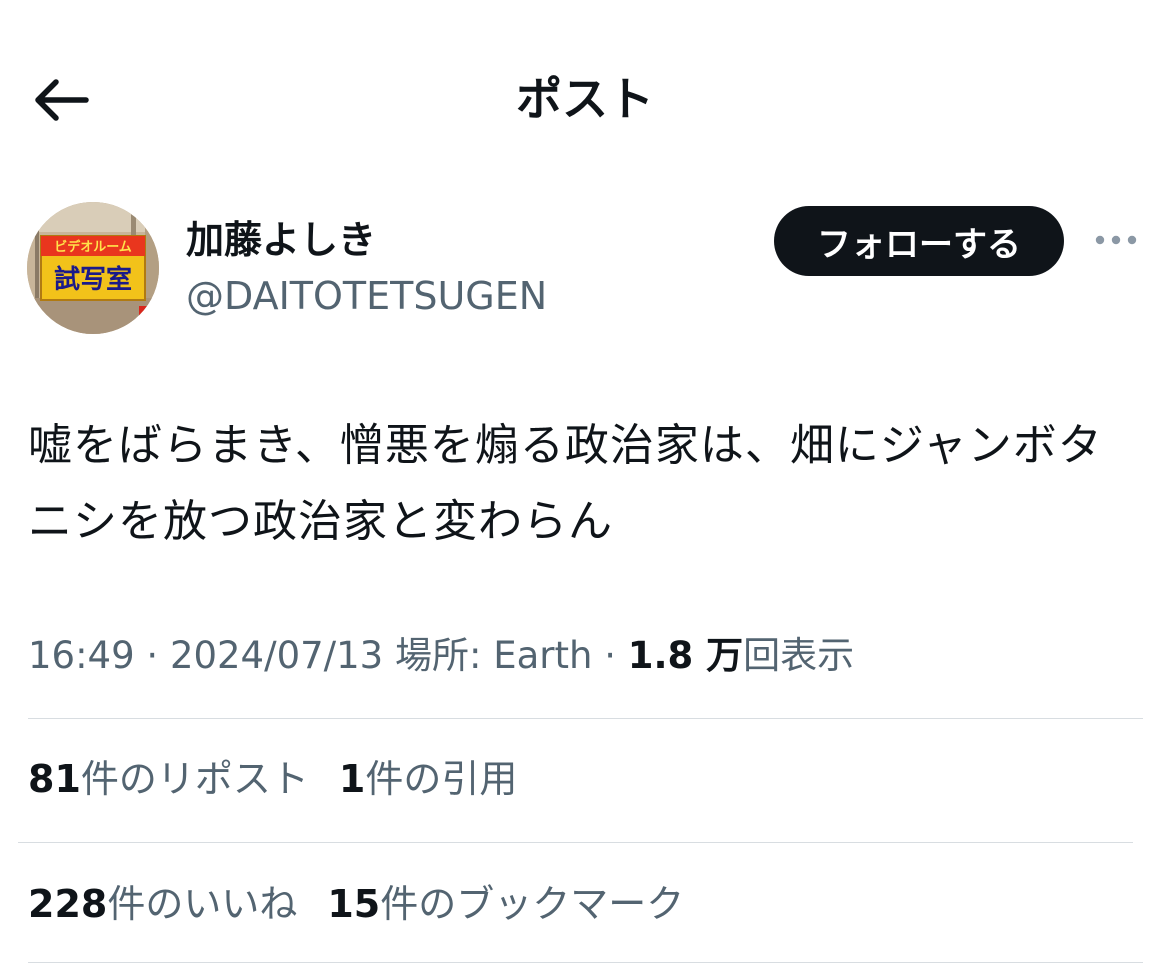  I want to click on page-title: ポスト, so click(585, 99).